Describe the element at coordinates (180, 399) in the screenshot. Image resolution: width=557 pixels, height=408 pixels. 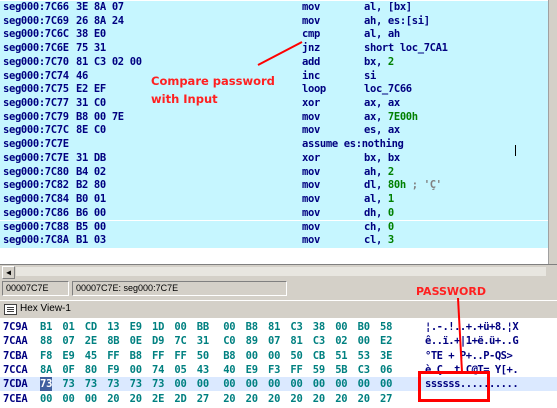
I see `hex-byte: 2D` at that location.